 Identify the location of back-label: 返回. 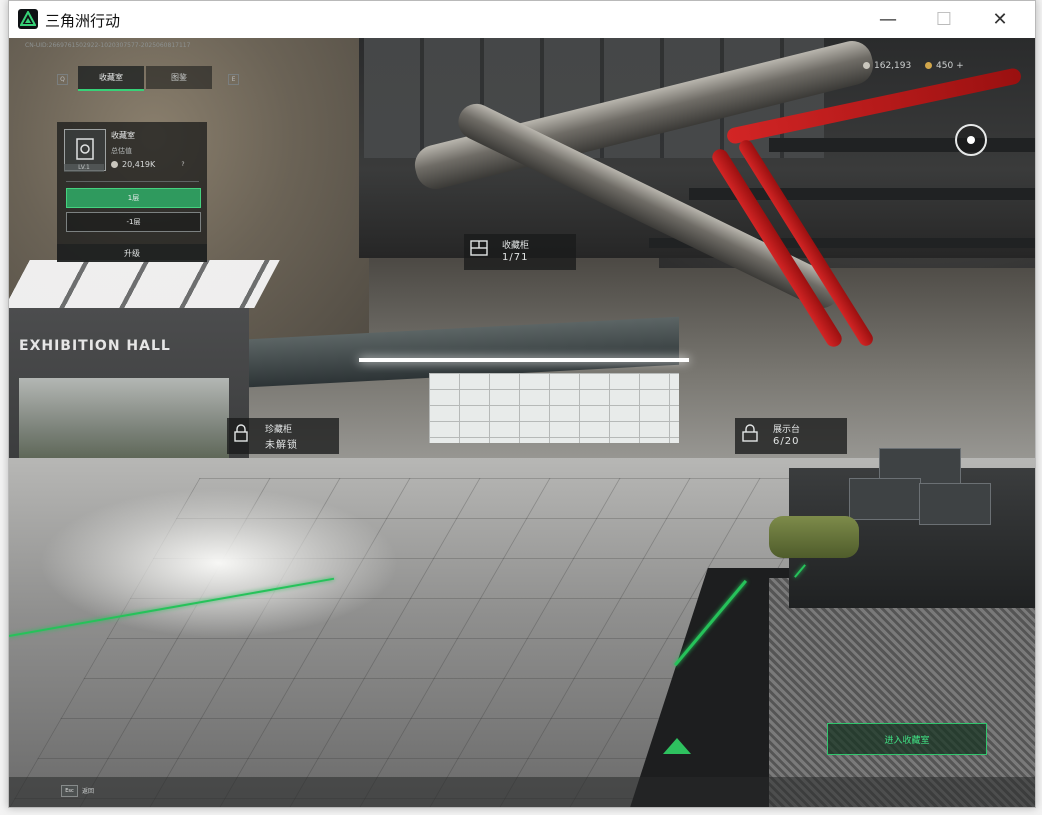
(88, 791).